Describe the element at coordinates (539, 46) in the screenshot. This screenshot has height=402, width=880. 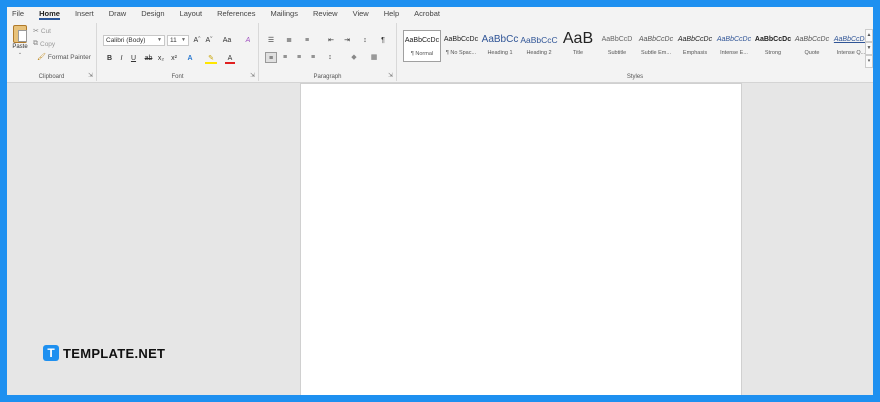
I see `style-heading-2: AaBbCcC Heading 2` at that location.